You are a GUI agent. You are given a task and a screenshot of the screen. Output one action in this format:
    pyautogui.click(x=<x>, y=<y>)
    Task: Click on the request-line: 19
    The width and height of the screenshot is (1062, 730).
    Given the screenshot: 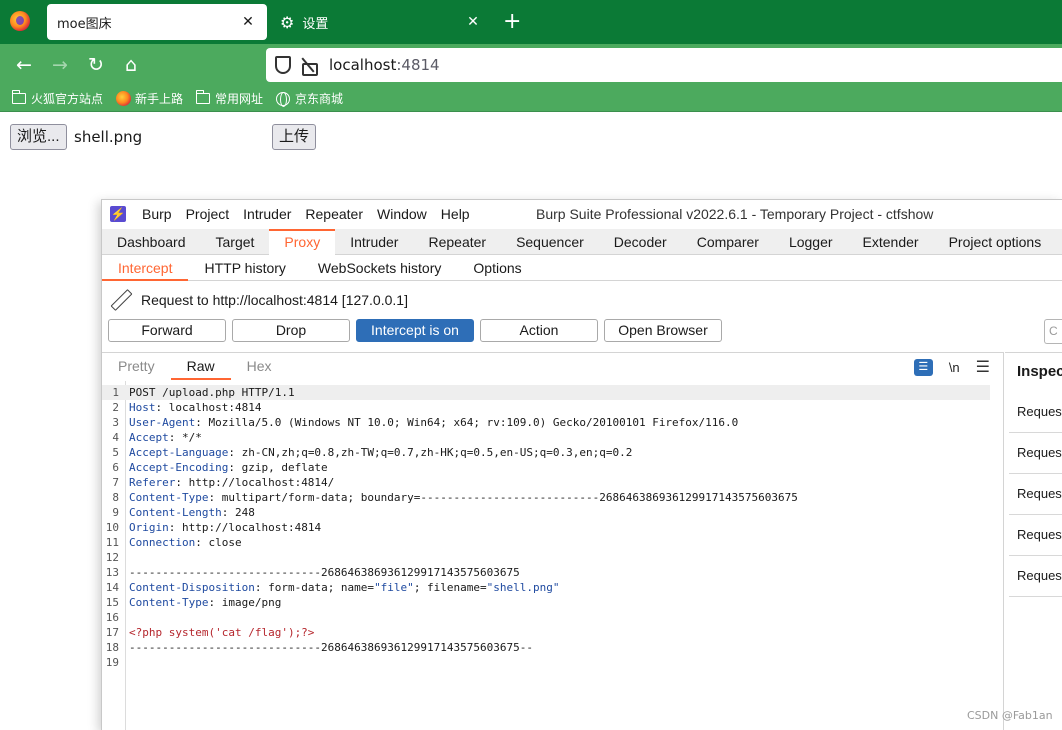 What is the action you would take?
    pyautogui.click(x=112, y=662)
    